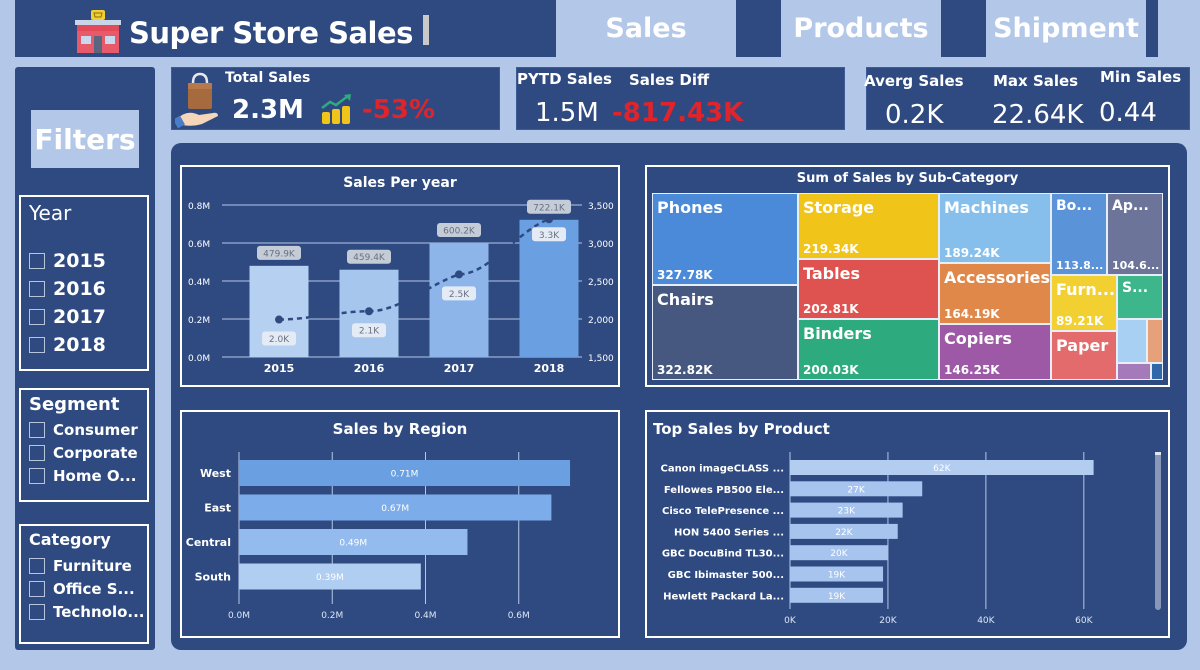 This screenshot has width=1200, height=670. I want to click on treemap-tile-envelopes, so click(1155, 341).